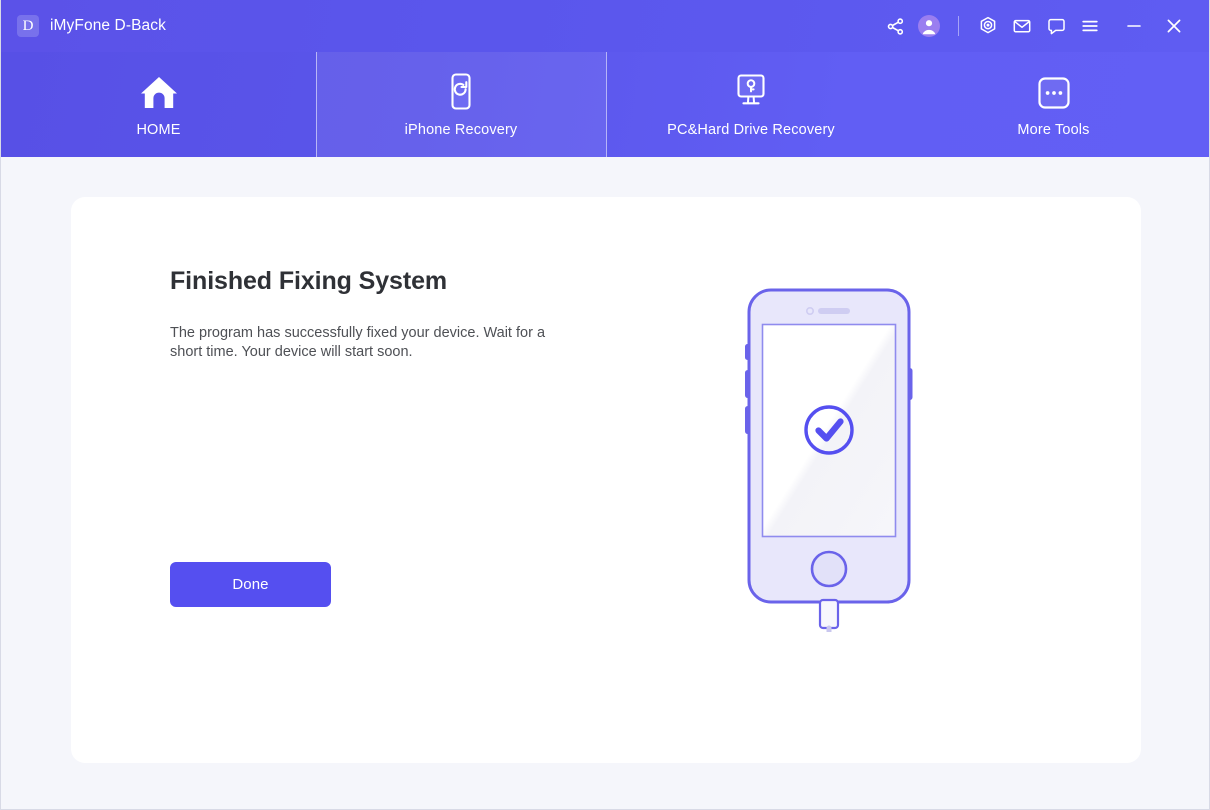 Image resolution: width=1210 pixels, height=810 pixels. What do you see at coordinates (28, 26) in the screenshot?
I see `app-logo-icon: D` at bounding box center [28, 26].